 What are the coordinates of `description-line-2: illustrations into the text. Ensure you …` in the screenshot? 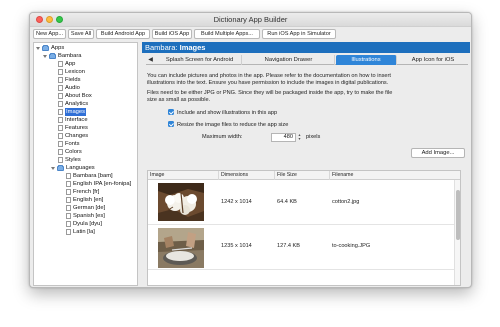 It's located at (268, 83).